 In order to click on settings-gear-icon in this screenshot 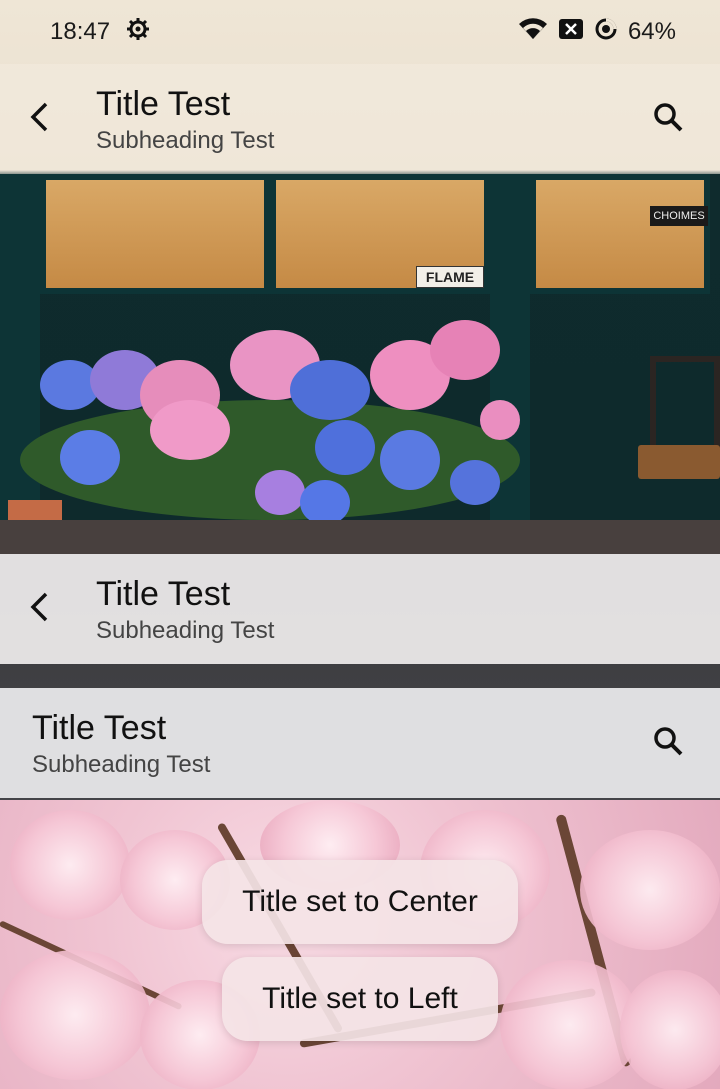, I will do `click(138, 32)`.